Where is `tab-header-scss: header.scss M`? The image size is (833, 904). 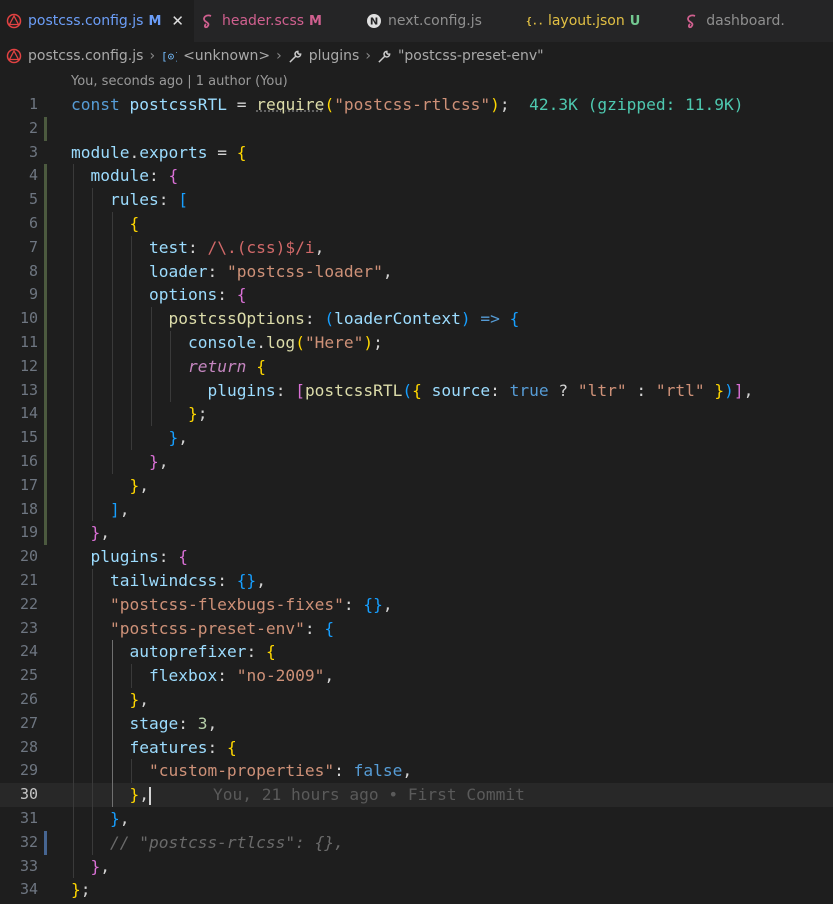
tab-header-scss: header.scss M is located at coordinates (277, 21).